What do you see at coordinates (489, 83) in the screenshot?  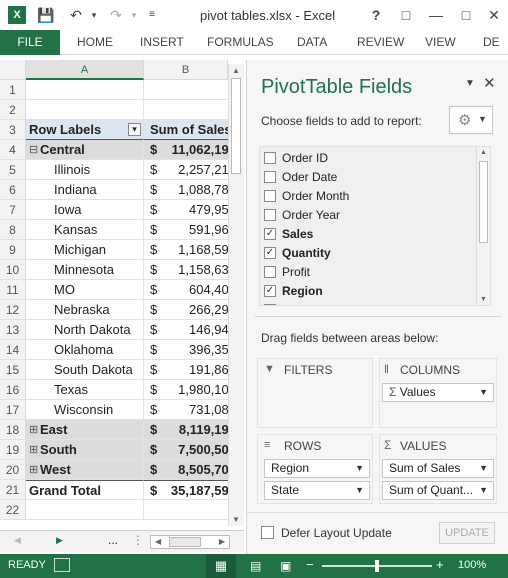 I see `pane-close-icon: ✕` at bounding box center [489, 83].